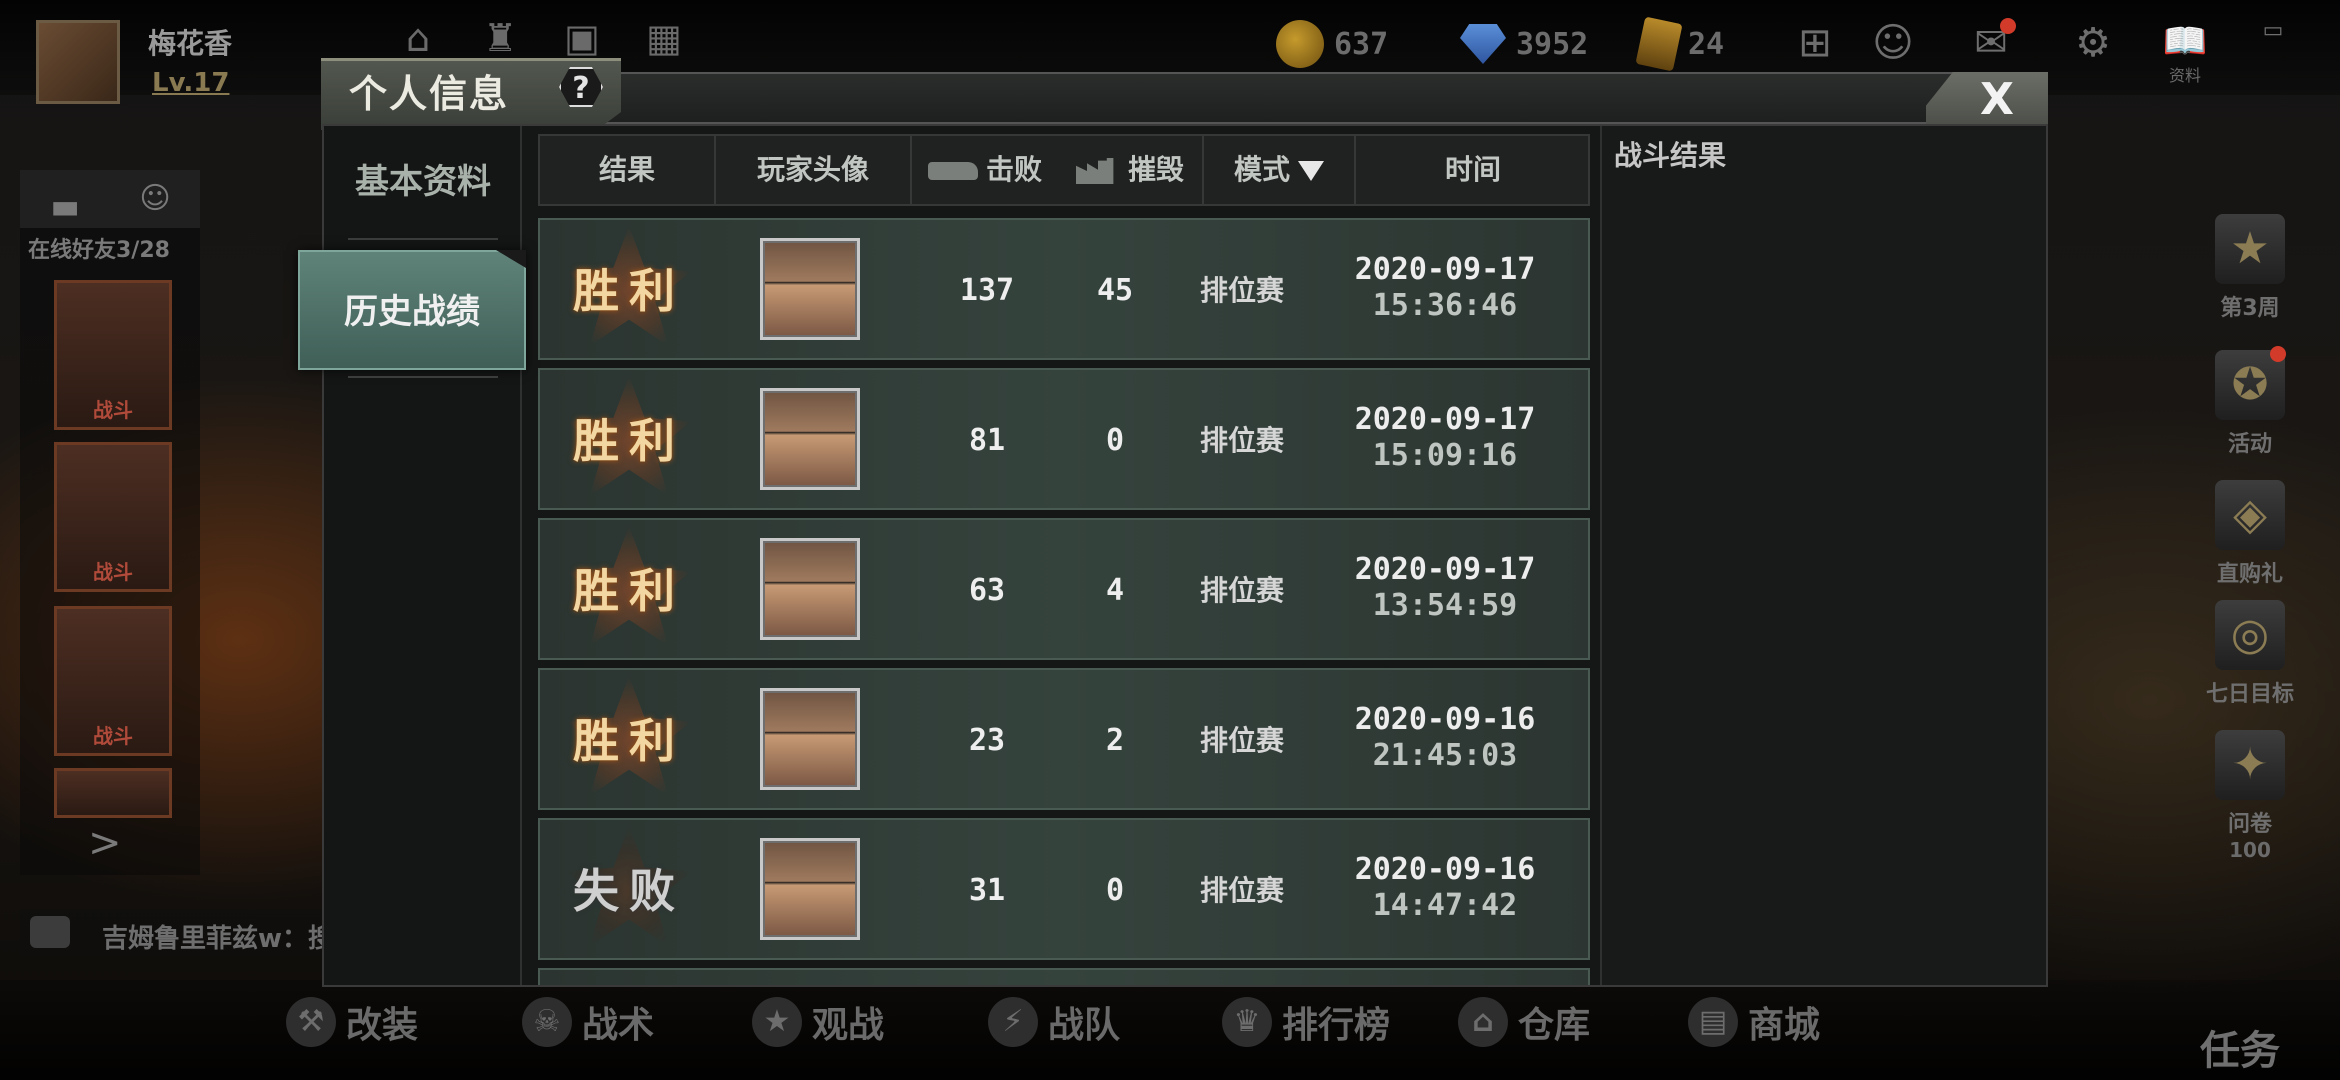  What do you see at coordinates (2240, 1047) in the screenshot?
I see `task-button: 任务` at bounding box center [2240, 1047].